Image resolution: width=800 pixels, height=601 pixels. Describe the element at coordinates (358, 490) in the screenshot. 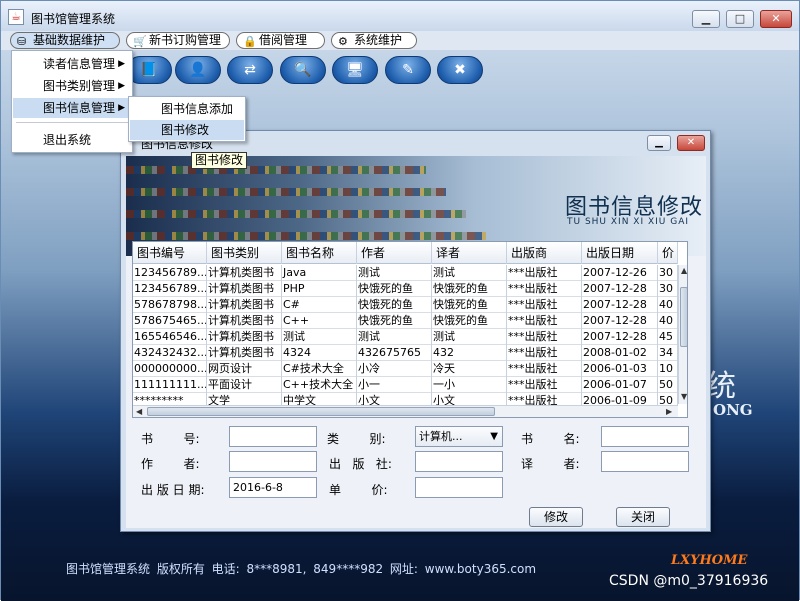

I see `price-label: 单 价:` at that location.